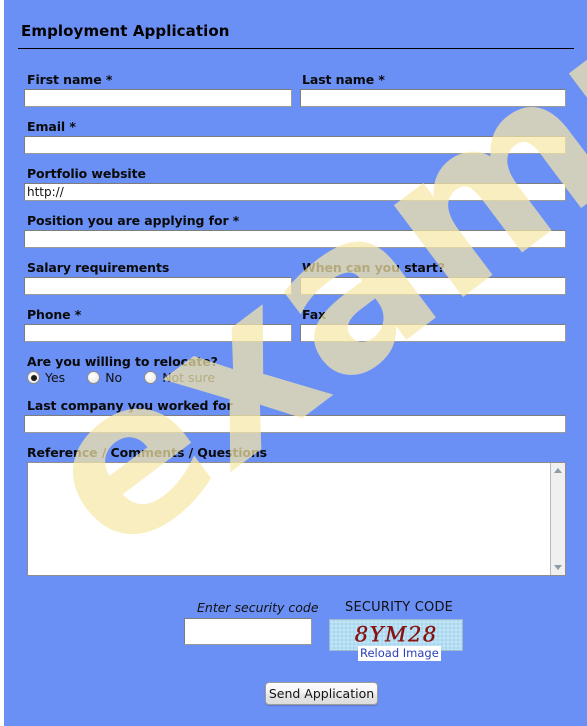 The image size is (587, 726). Describe the element at coordinates (104, 377) in the screenshot. I see `relocate-option-no: No` at that location.